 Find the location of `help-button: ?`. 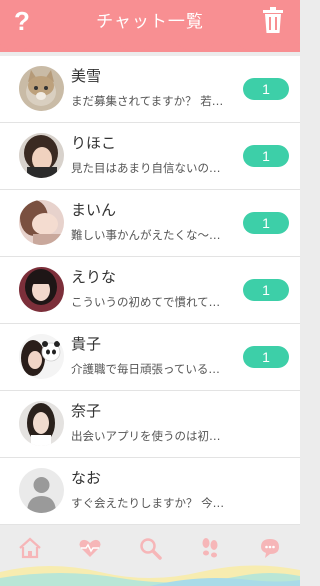

help-button: ? is located at coordinates (22, 21).